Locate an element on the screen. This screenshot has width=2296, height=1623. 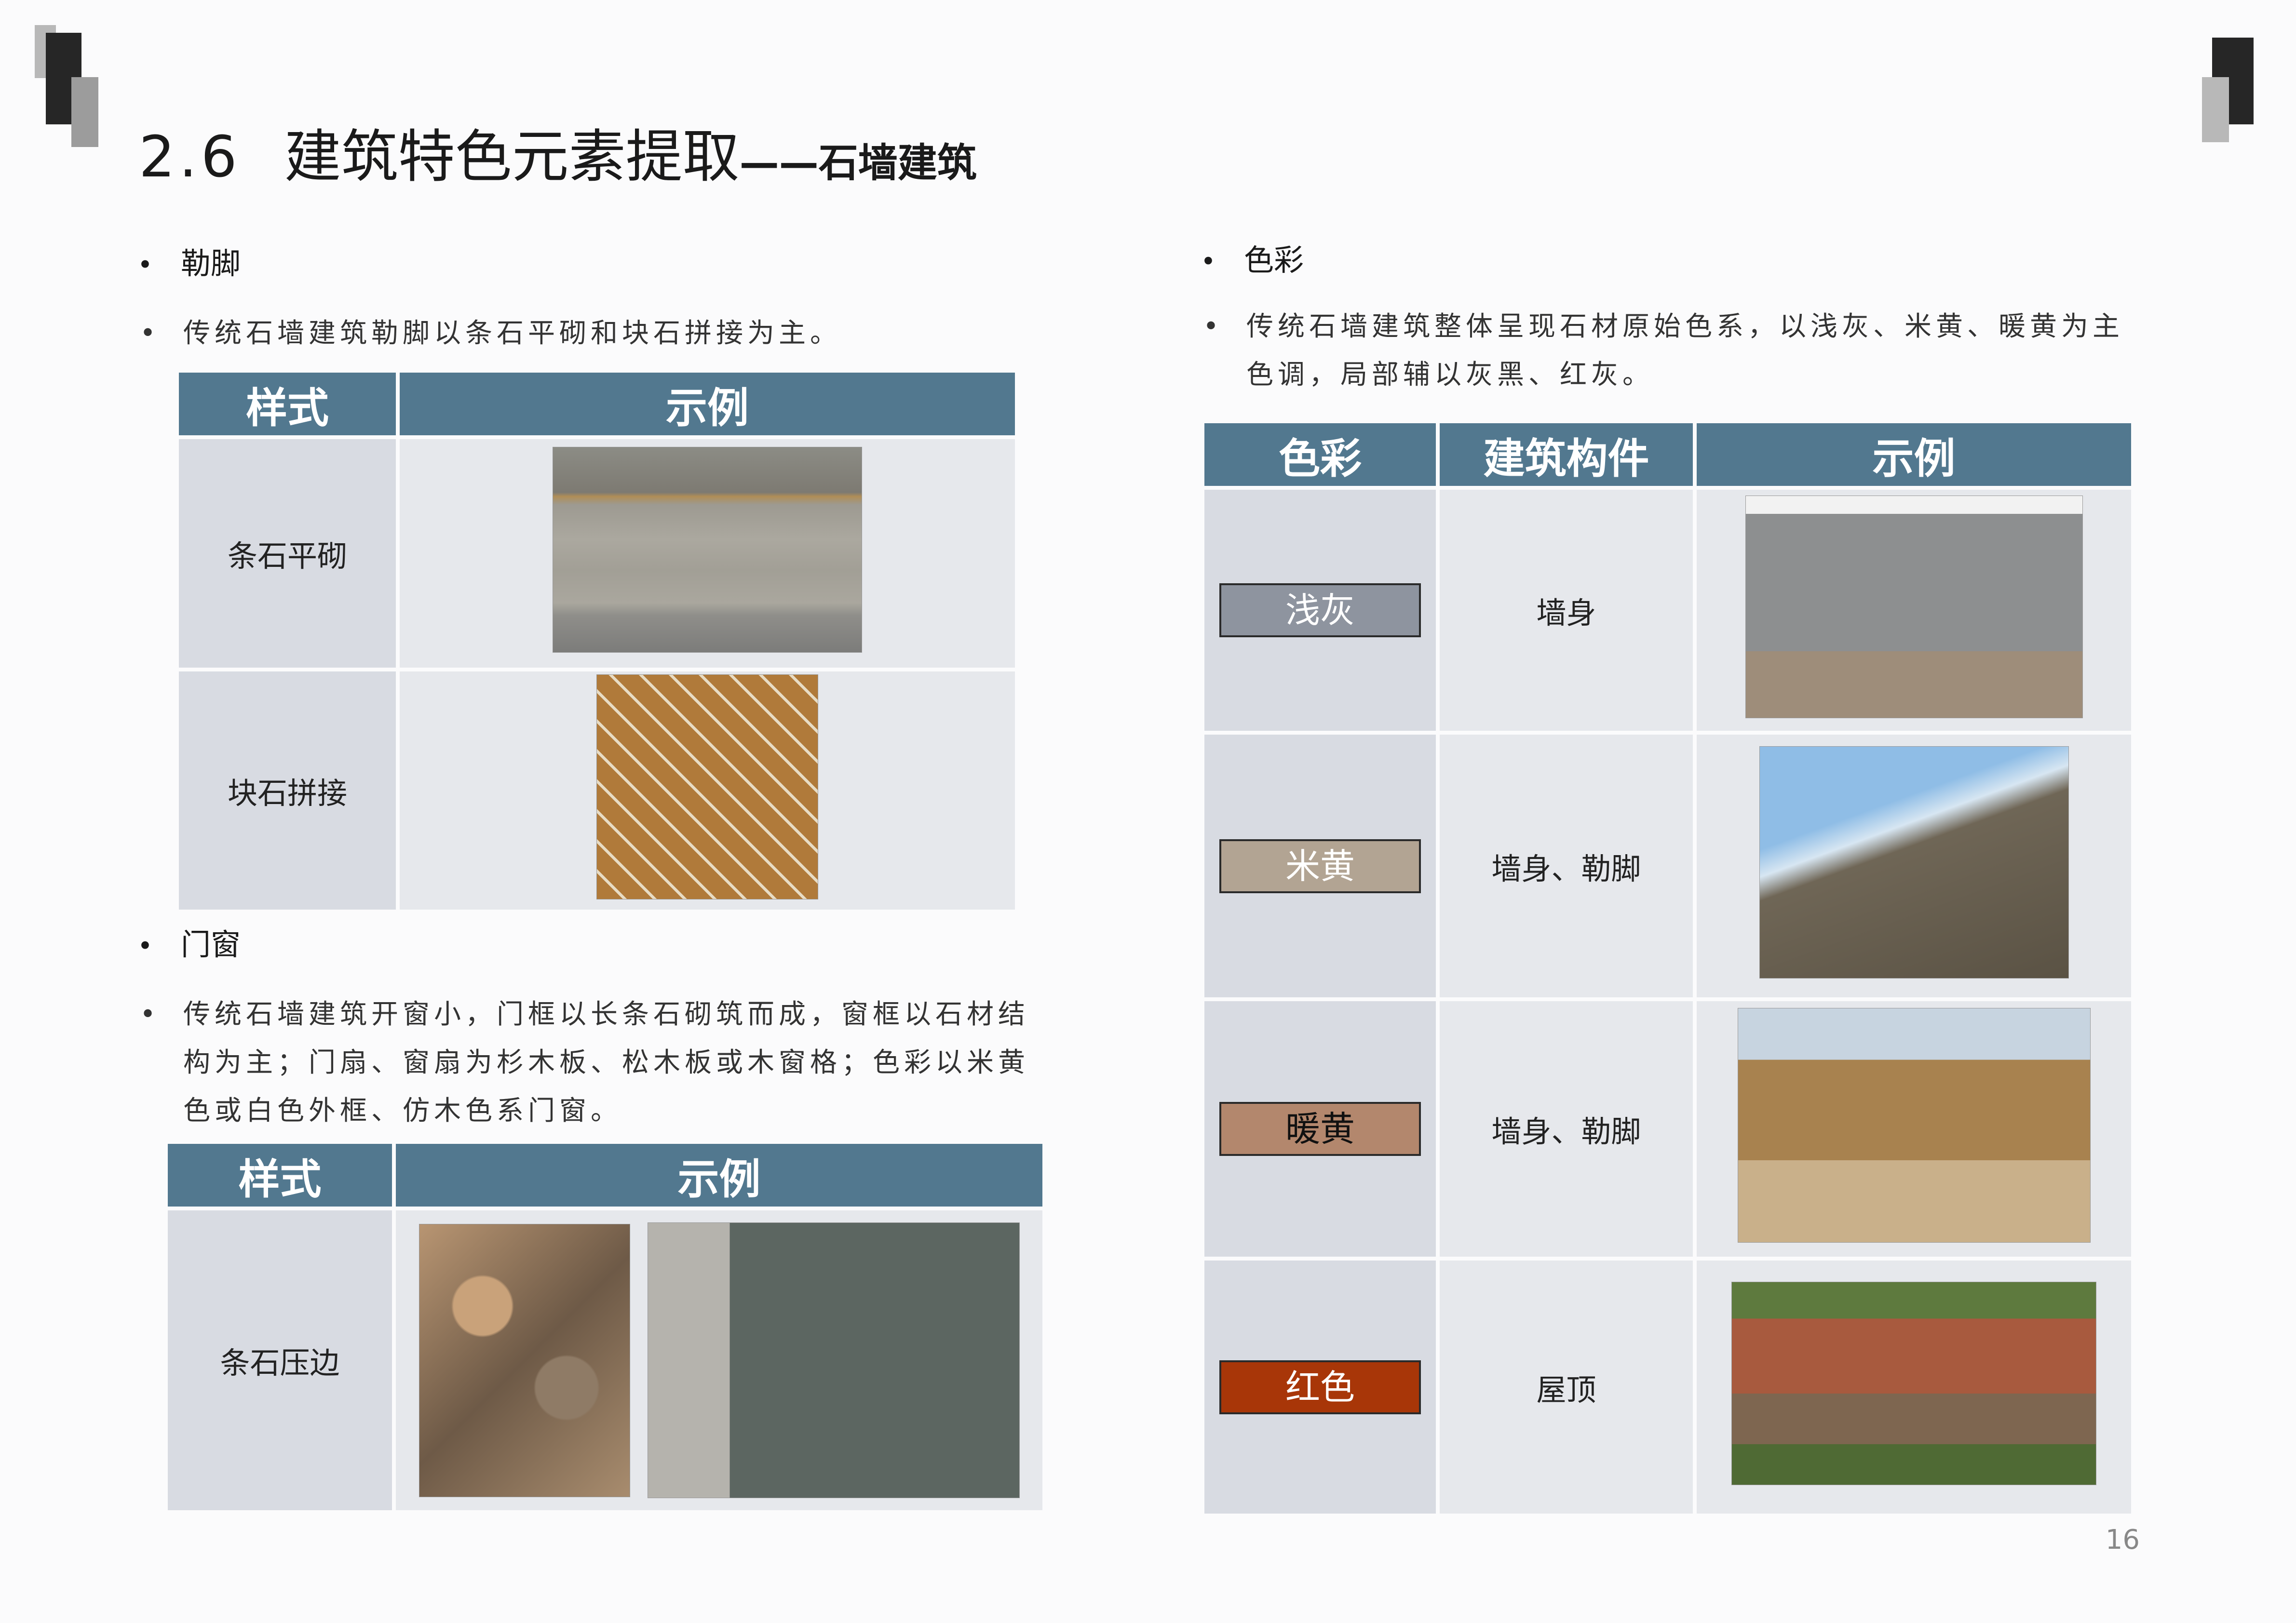
section-title: 建筑特色元素提取 is located at coordinates (512, 157).